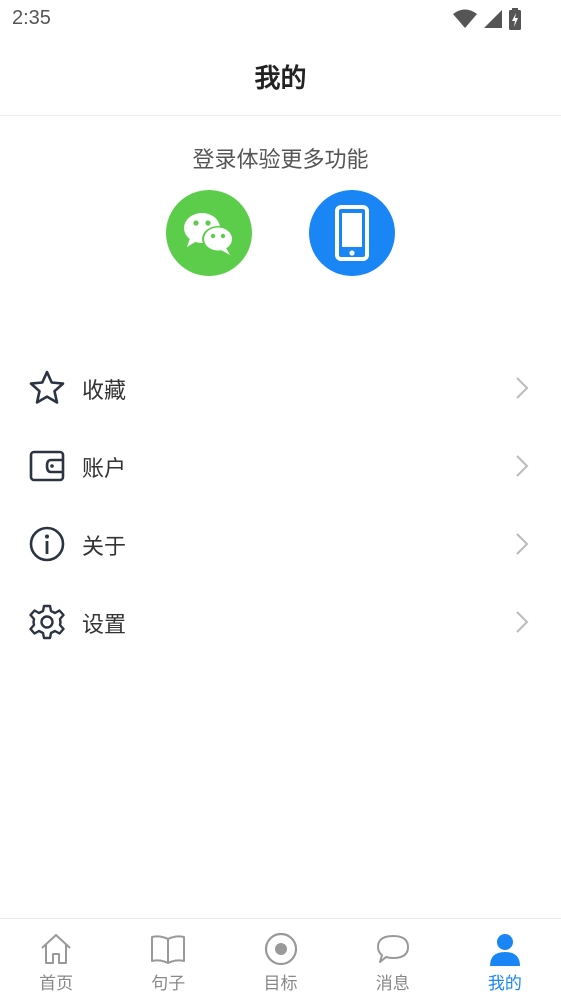  What do you see at coordinates (104, 547) in the screenshot?
I see `menu-item-label: 关于` at bounding box center [104, 547].